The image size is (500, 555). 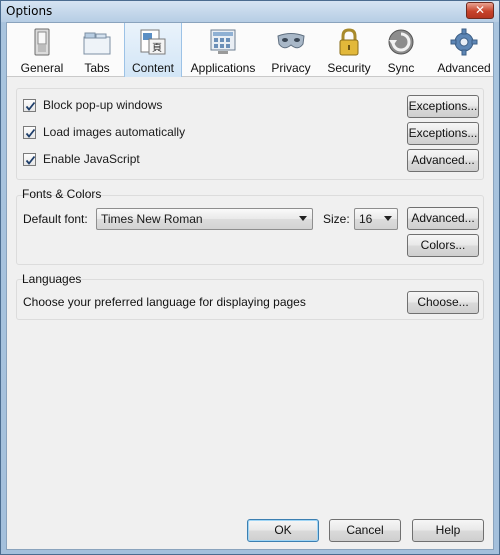 I want to click on load-images-label: Load images automatically, so click(x=114, y=132).